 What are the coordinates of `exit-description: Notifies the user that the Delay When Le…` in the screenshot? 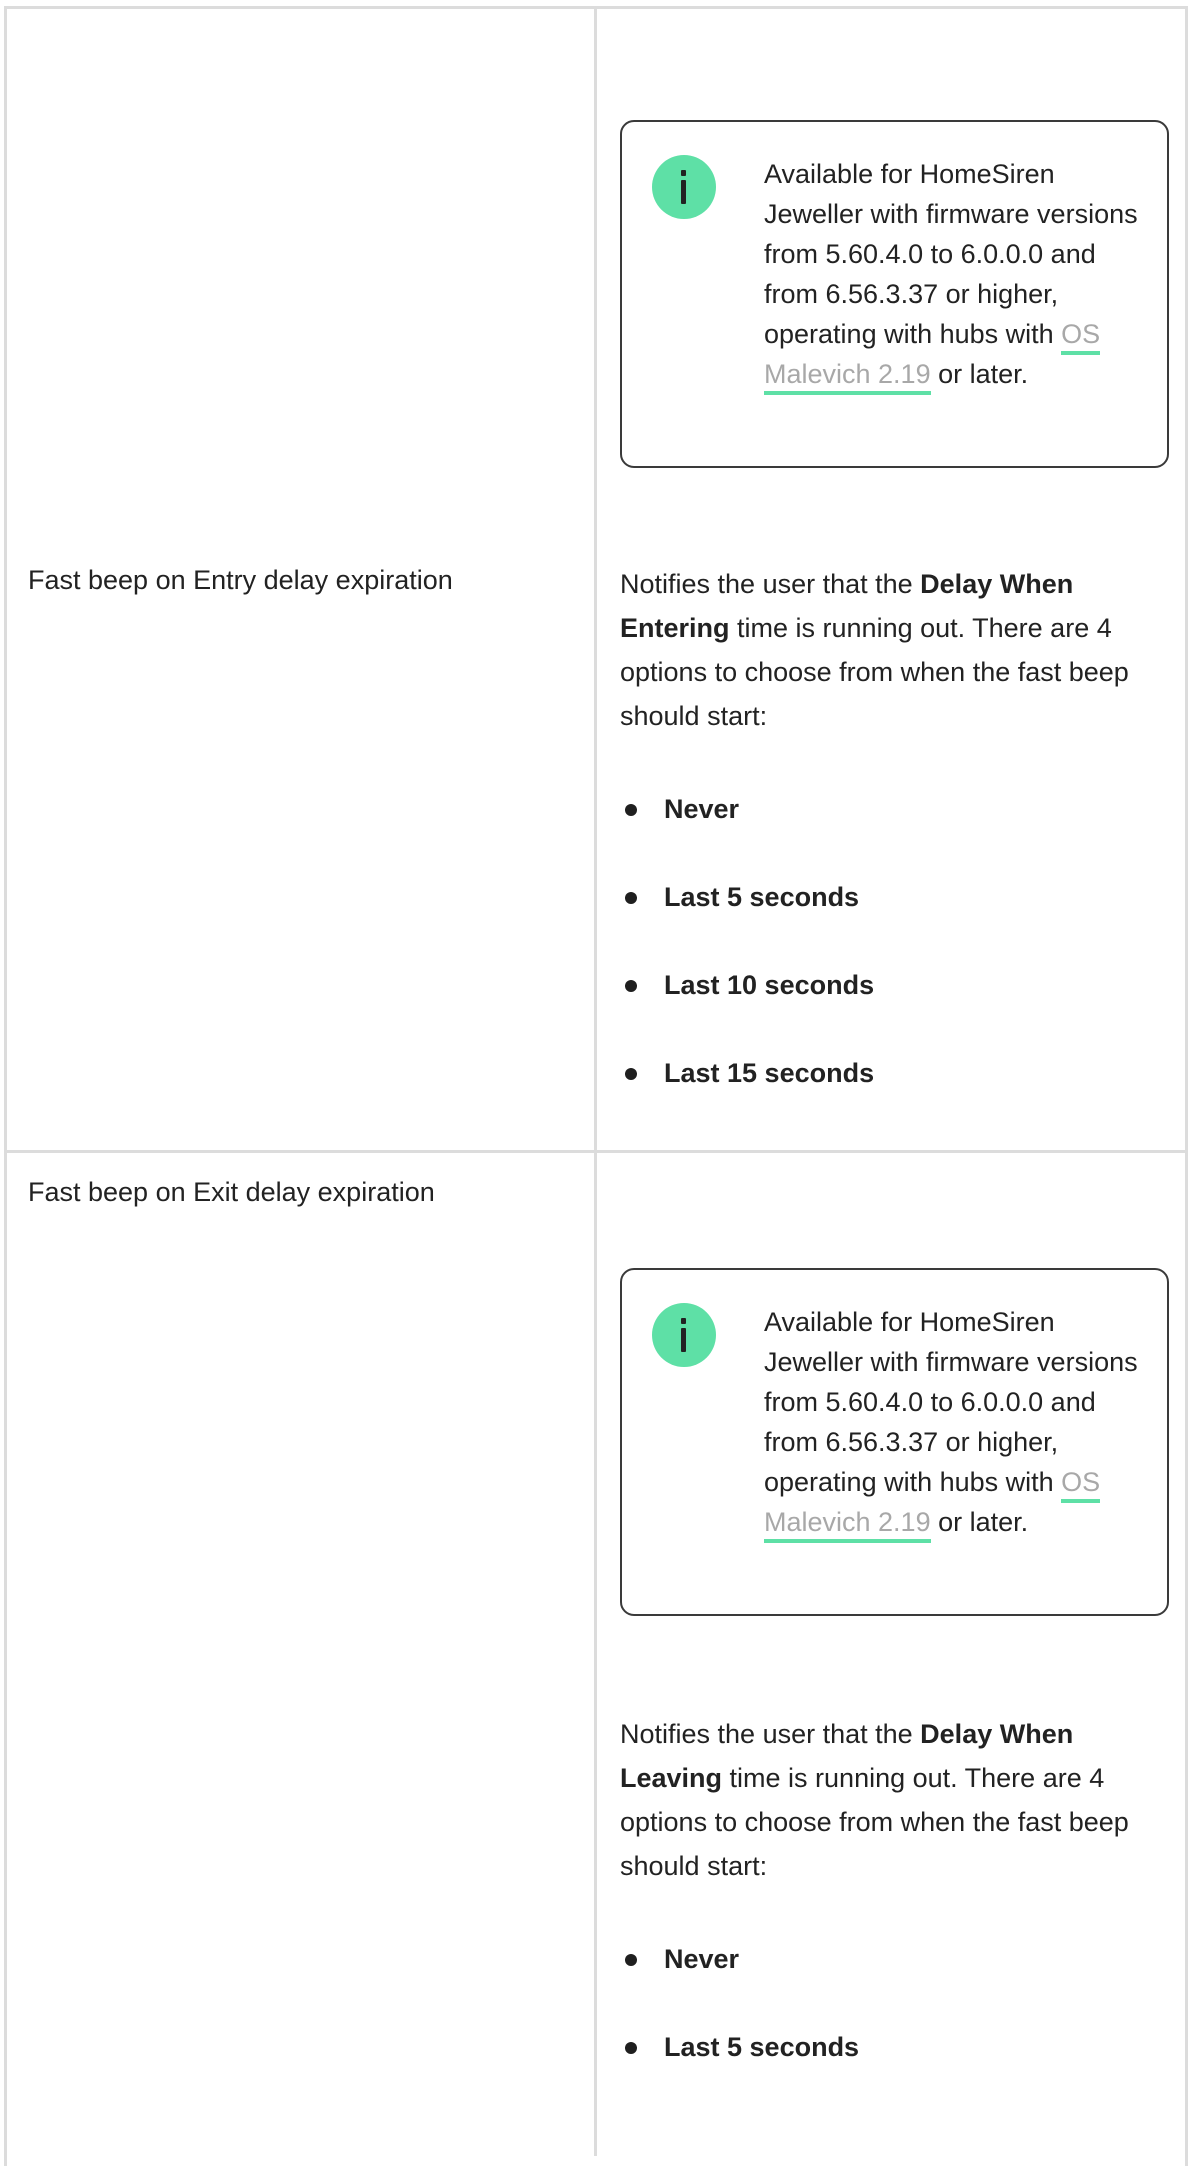 It's located at (874, 1800).